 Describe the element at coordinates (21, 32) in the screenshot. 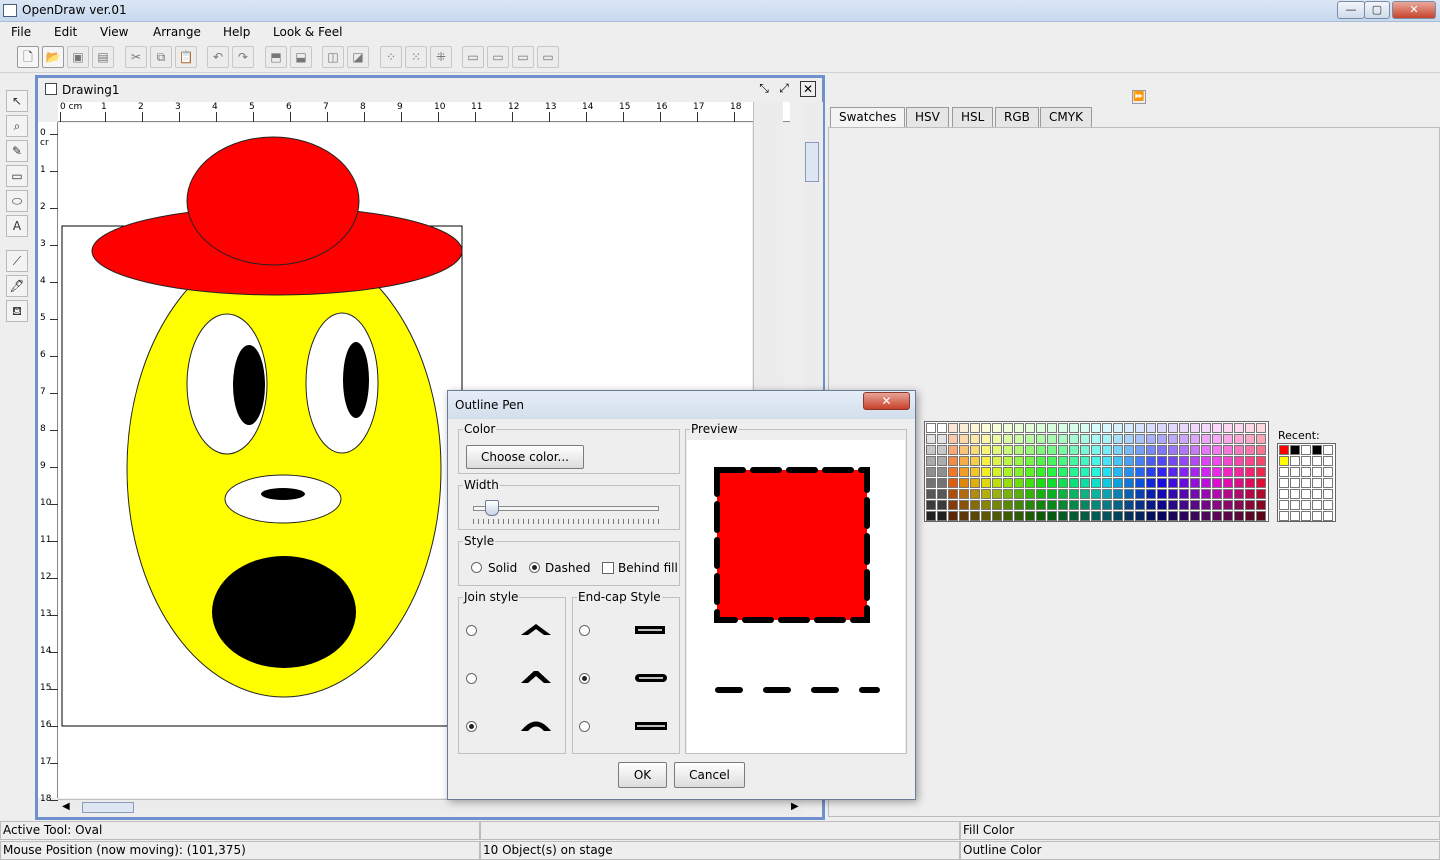

I see `menu-file: File` at that location.